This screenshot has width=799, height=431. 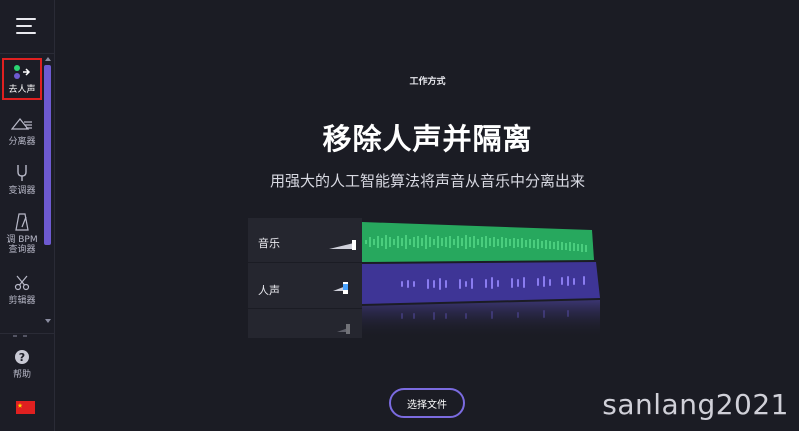 What do you see at coordinates (48, 59) in the screenshot?
I see `scroll-up-arrow` at bounding box center [48, 59].